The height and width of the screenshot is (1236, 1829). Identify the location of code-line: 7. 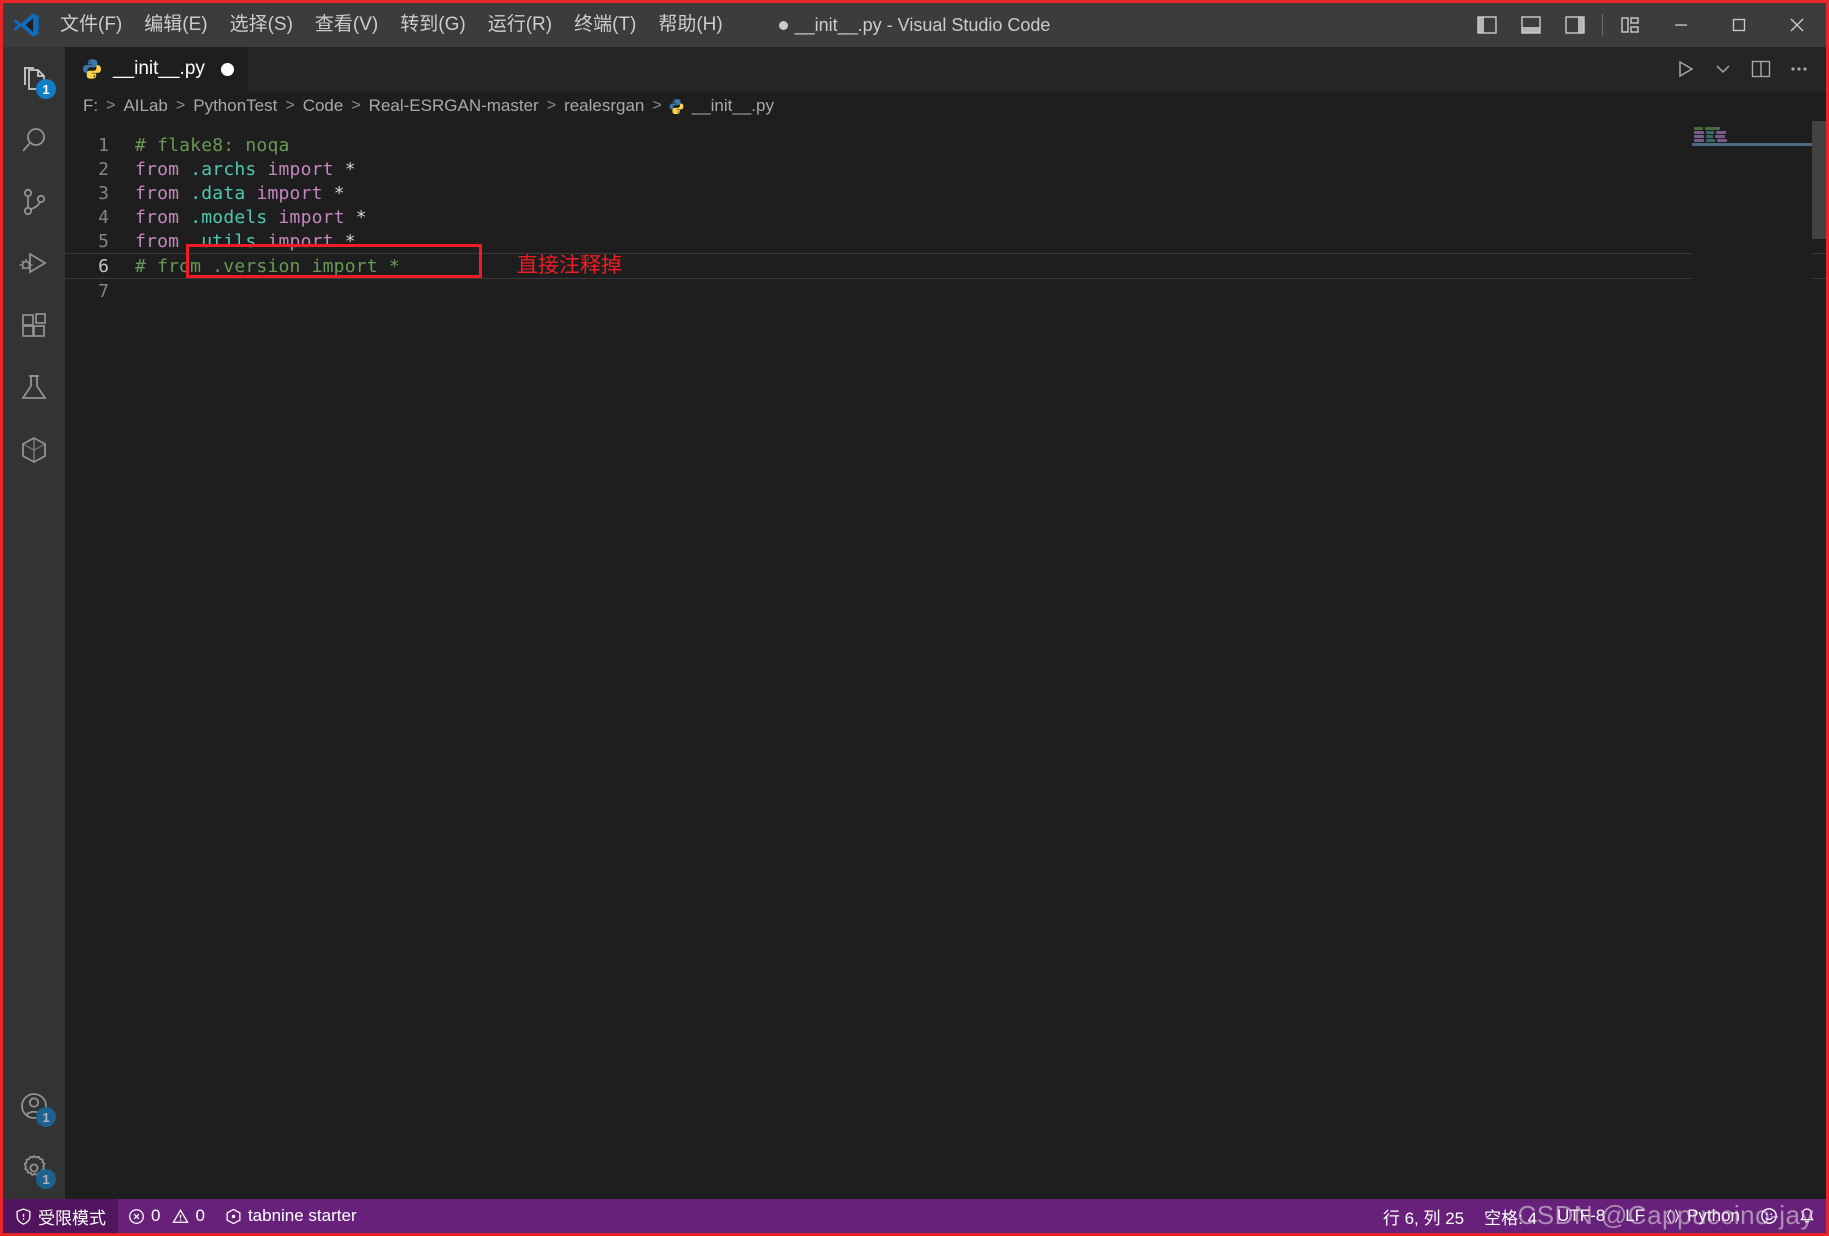
(945, 291).